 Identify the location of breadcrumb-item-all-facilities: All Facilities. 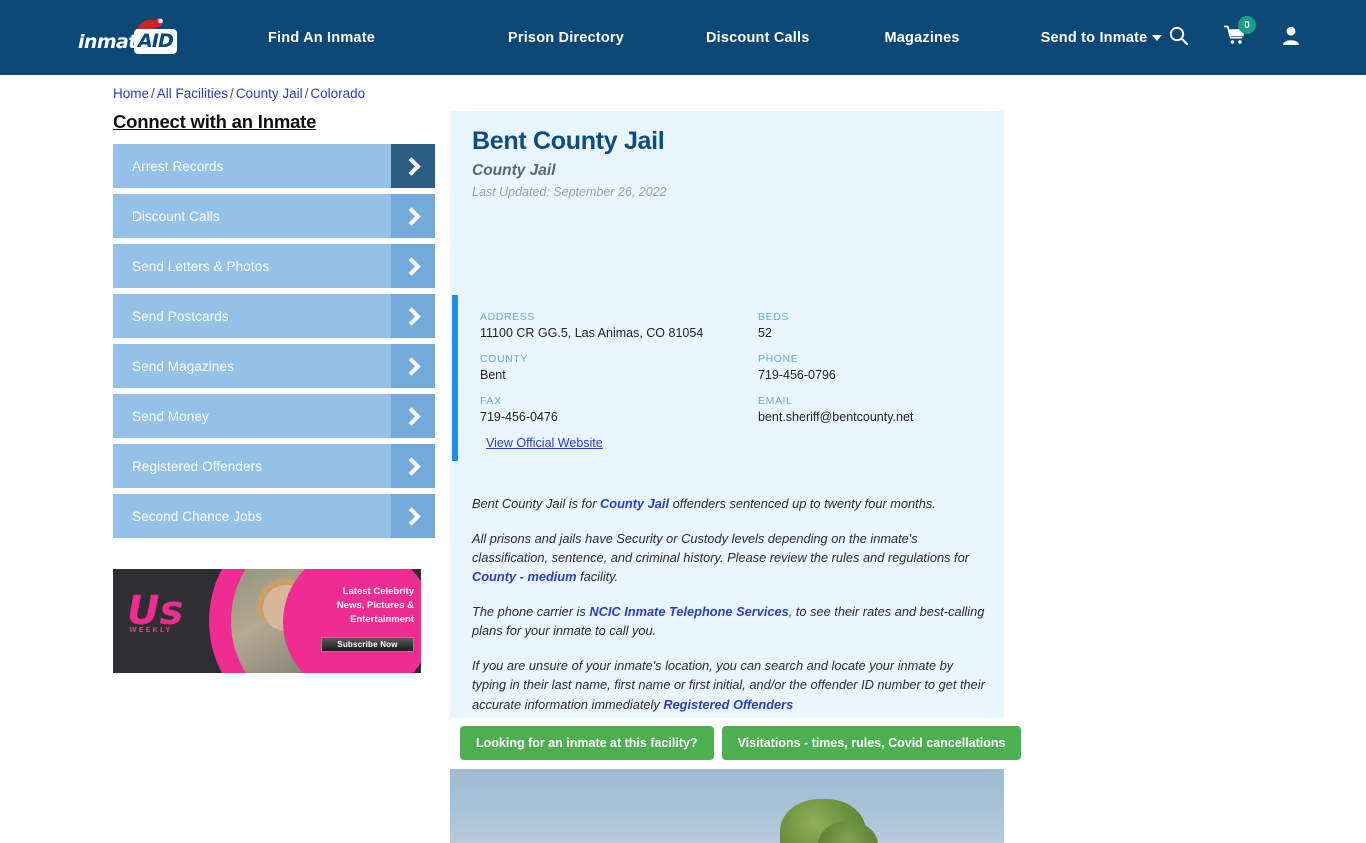
(192, 93).